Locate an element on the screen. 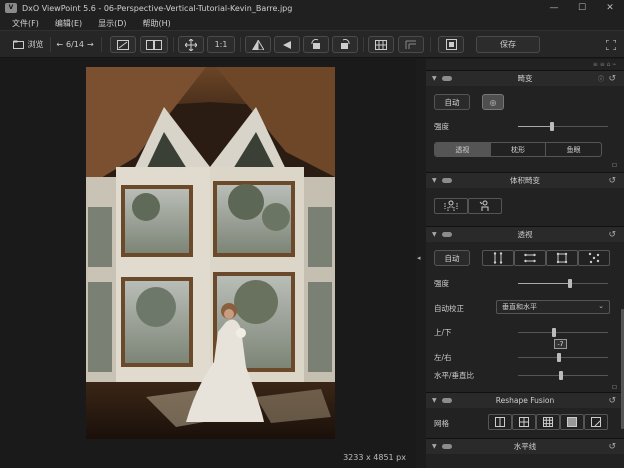  horizontal-slider is located at coordinates (563, 357).